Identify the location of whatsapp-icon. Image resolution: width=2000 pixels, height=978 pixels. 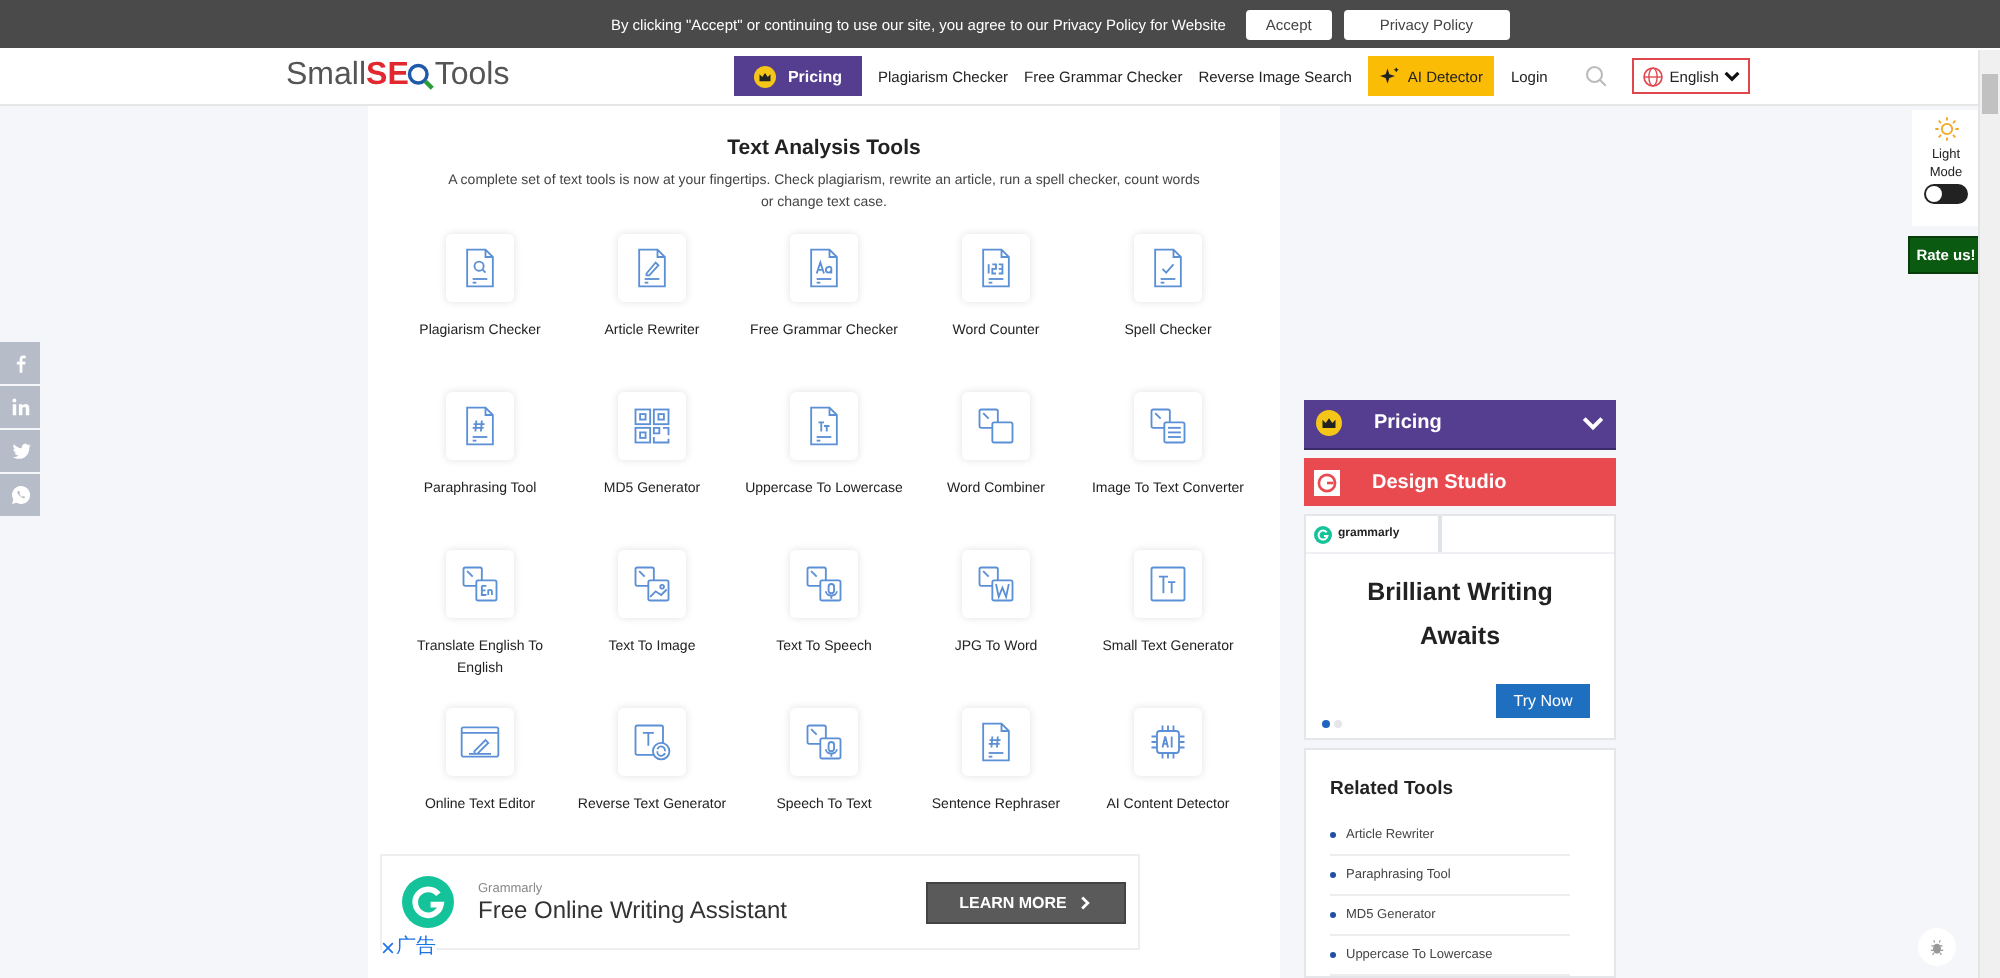
(20, 495).